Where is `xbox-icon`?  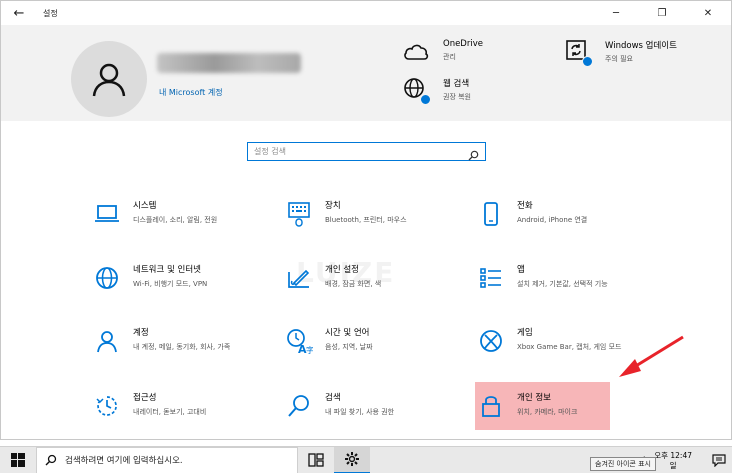
xbox-icon is located at coordinates (491, 341).